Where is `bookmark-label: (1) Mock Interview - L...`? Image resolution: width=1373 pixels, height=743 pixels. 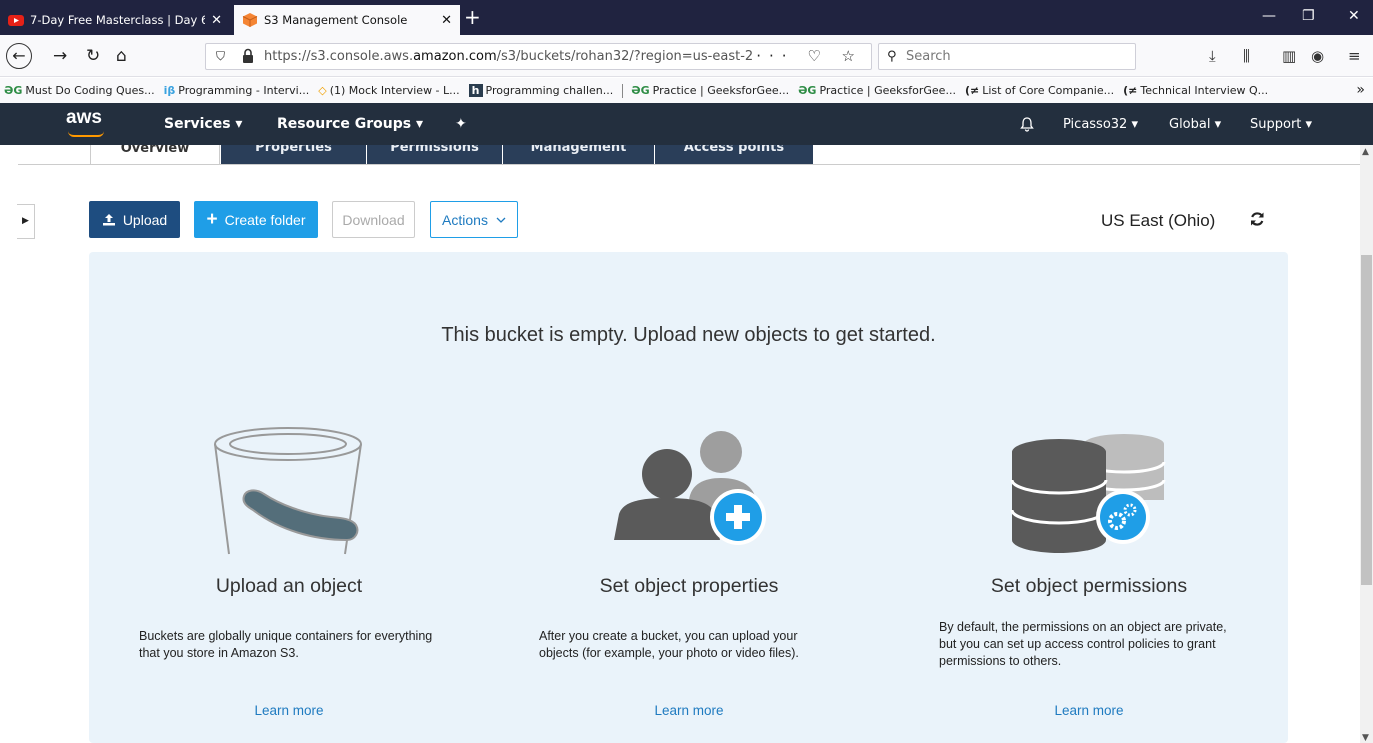
bookmark-label: (1) Mock Interview - L... is located at coordinates (394, 90).